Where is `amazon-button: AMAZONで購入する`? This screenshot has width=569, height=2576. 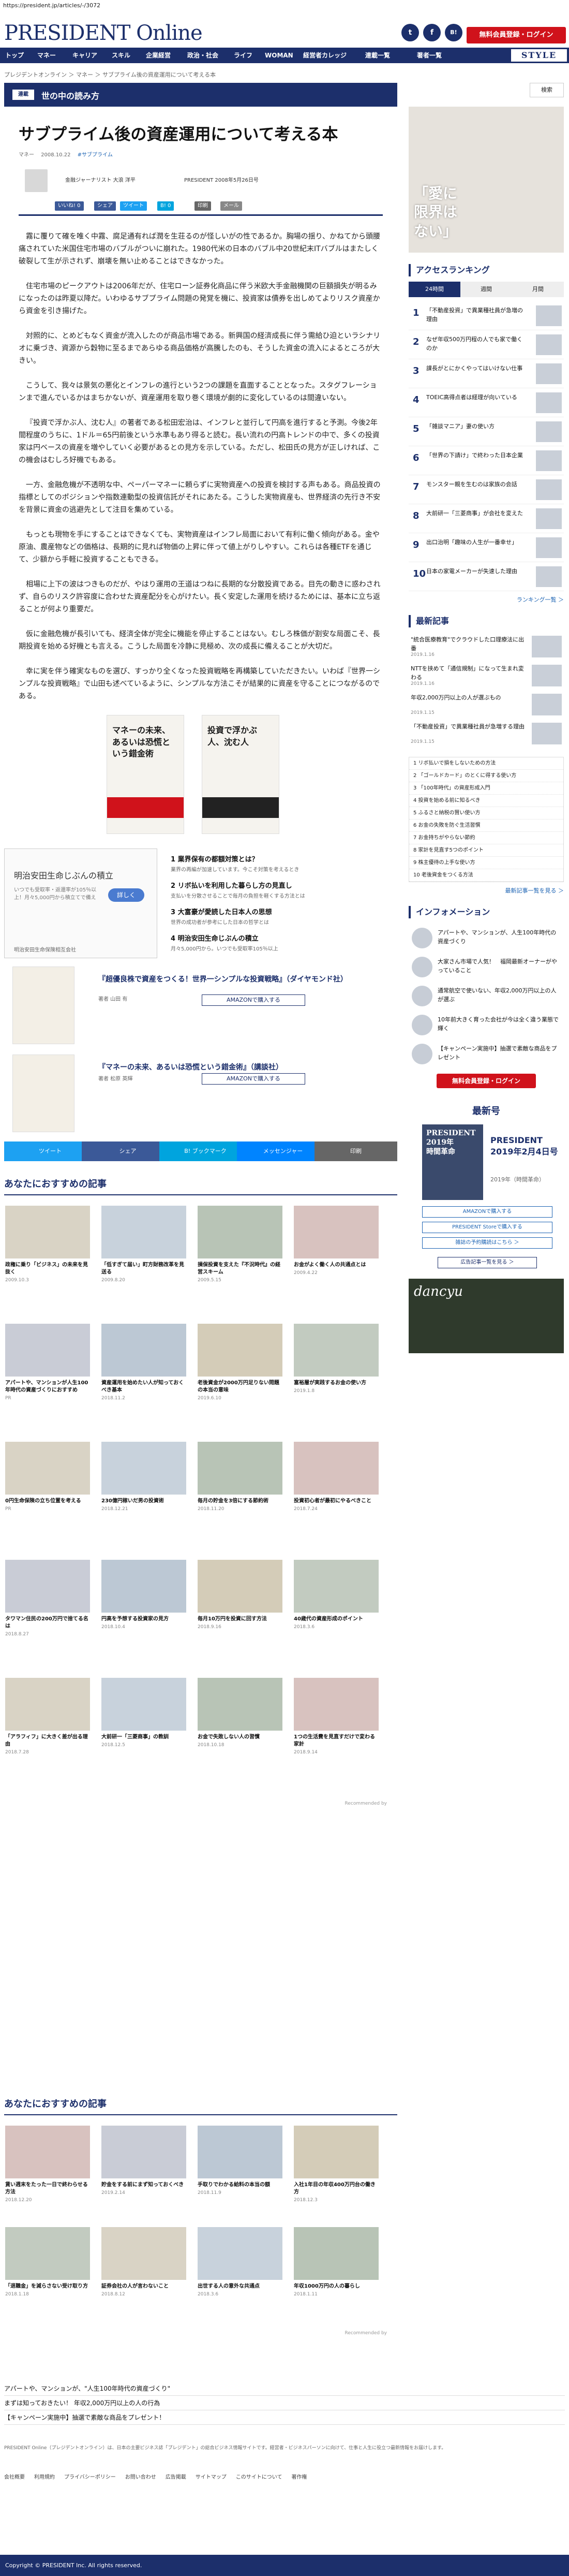 amazon-button: AMAZONで購入する is located at coordinates (253, 1000).